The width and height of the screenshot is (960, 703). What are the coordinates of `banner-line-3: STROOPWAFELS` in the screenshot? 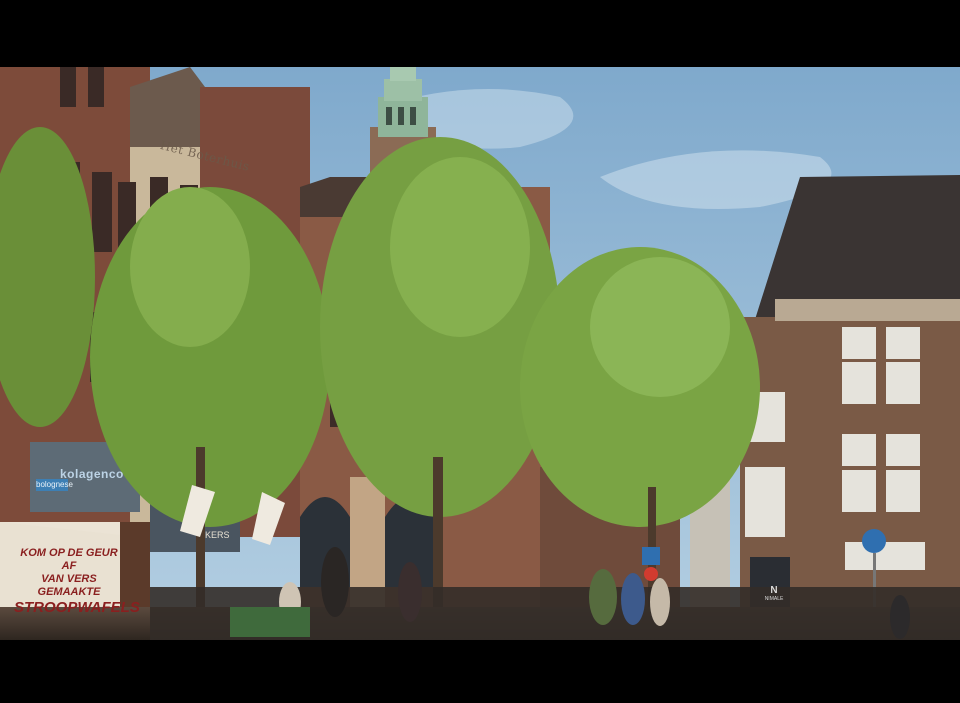 It's located at (77, 607).